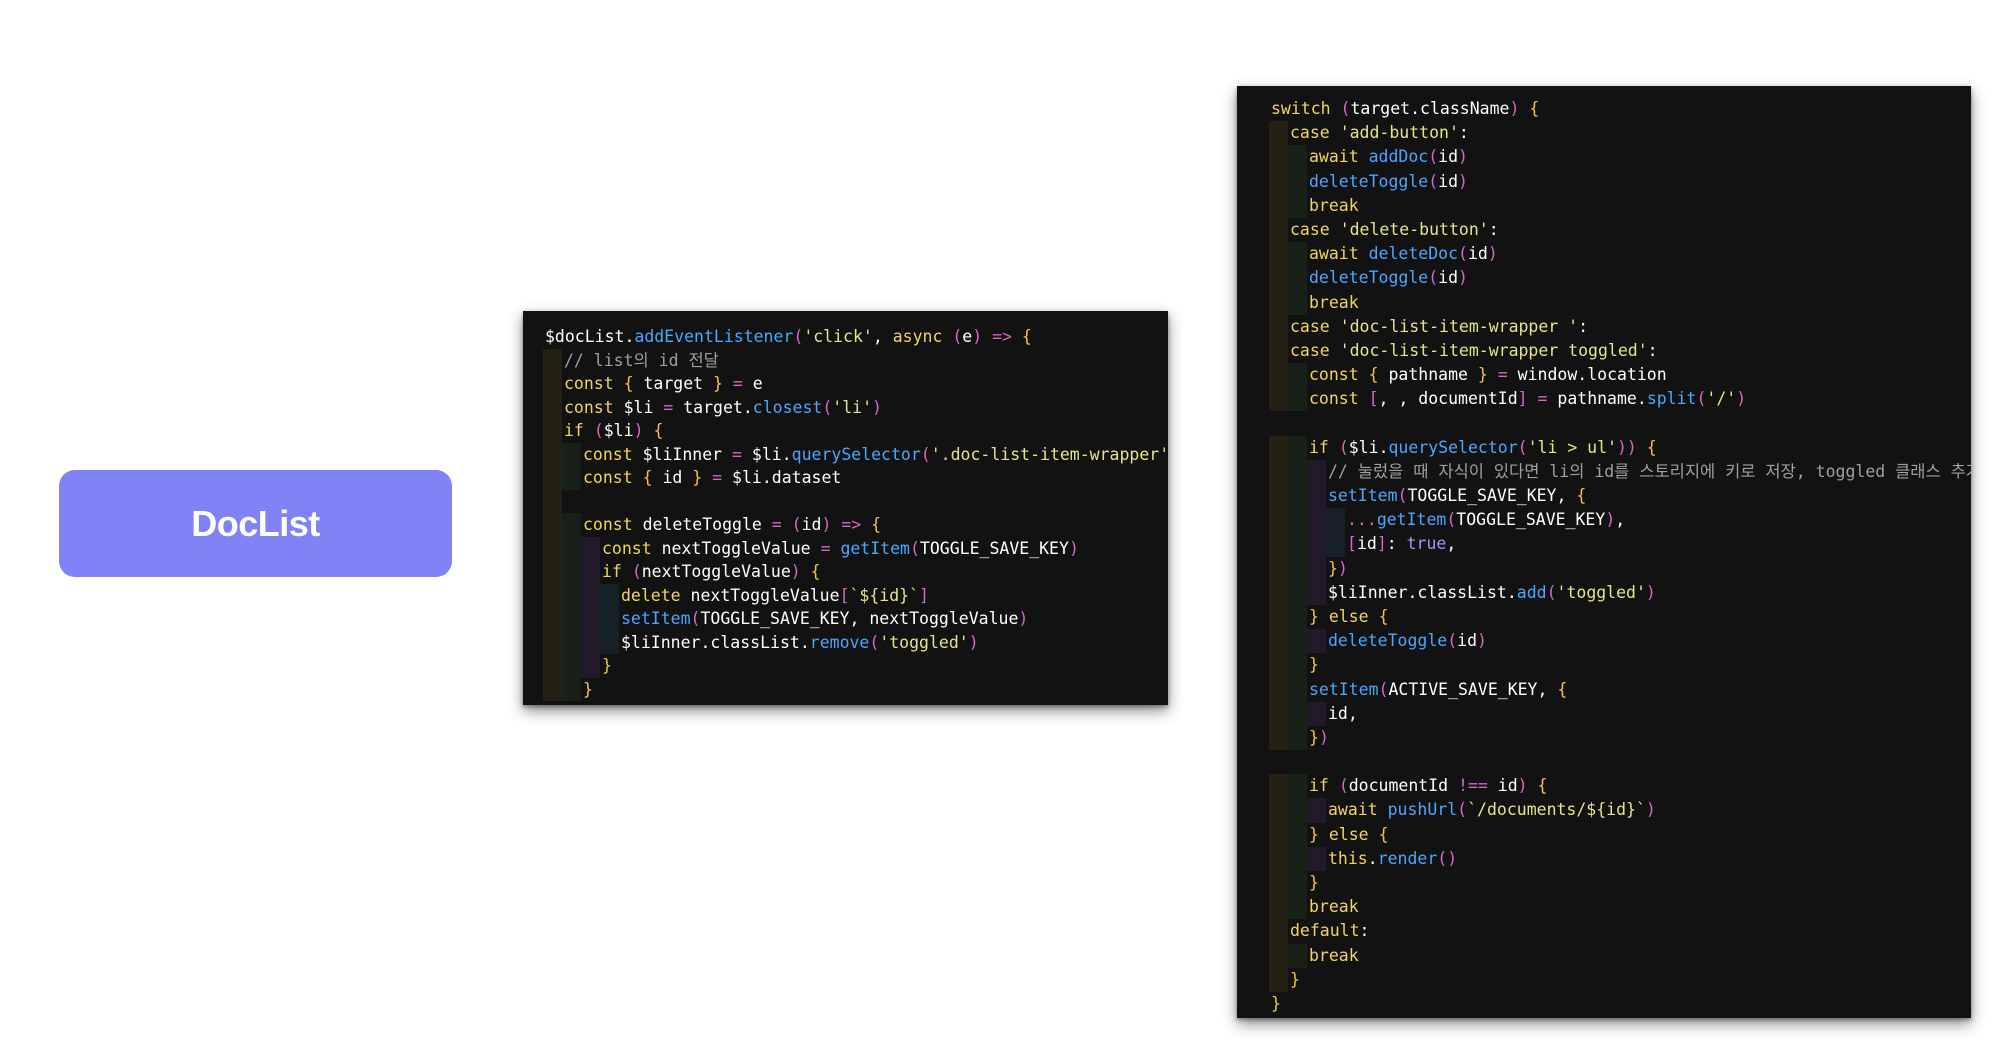  What do you see at coordinates (1492, 592) in the screenshot?
I see `code-text: $liInner.classList.add('toggled')` at bounding box center [1492, 592].